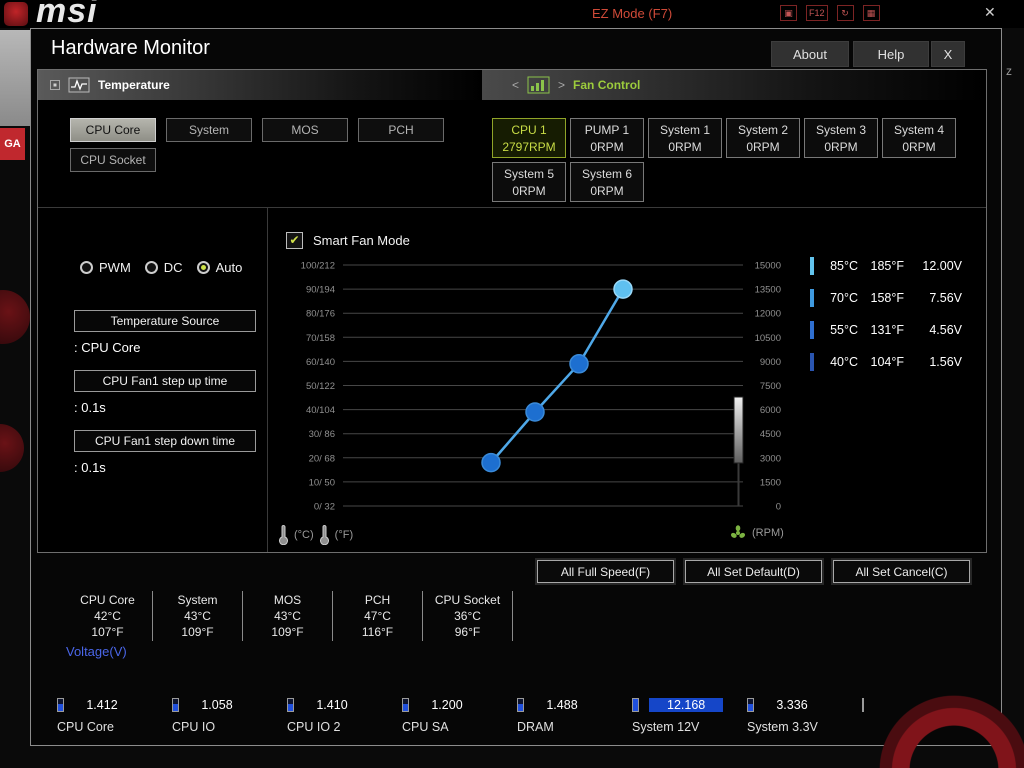 The height and width of the screenshot is (768, 1024). What do you see at coordinates (165, 441) in the screenshot?
I see `setting-button-cpu-fan1-step-down-time: CPU Fan1 step down time` at bounding box center [165, 441].